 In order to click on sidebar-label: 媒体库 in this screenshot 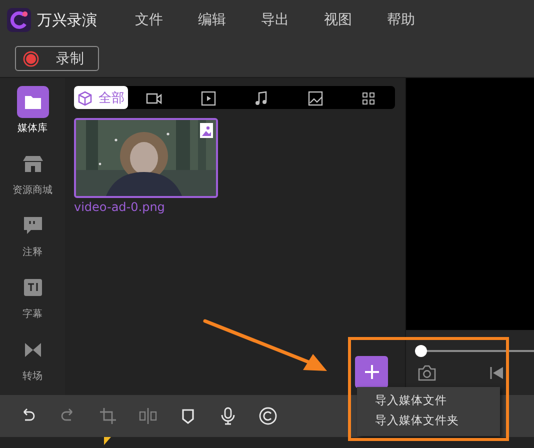, I will do `click(33, 128)`.